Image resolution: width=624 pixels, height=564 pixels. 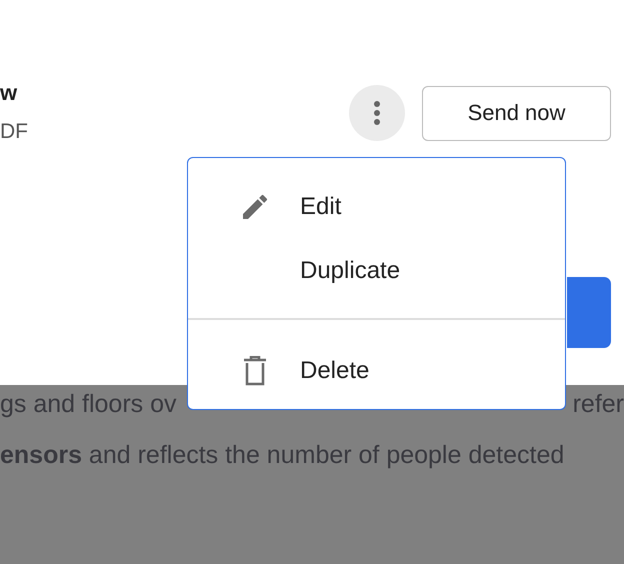 I want to click on item-subtitle: DF, so click(x=14, y=132).